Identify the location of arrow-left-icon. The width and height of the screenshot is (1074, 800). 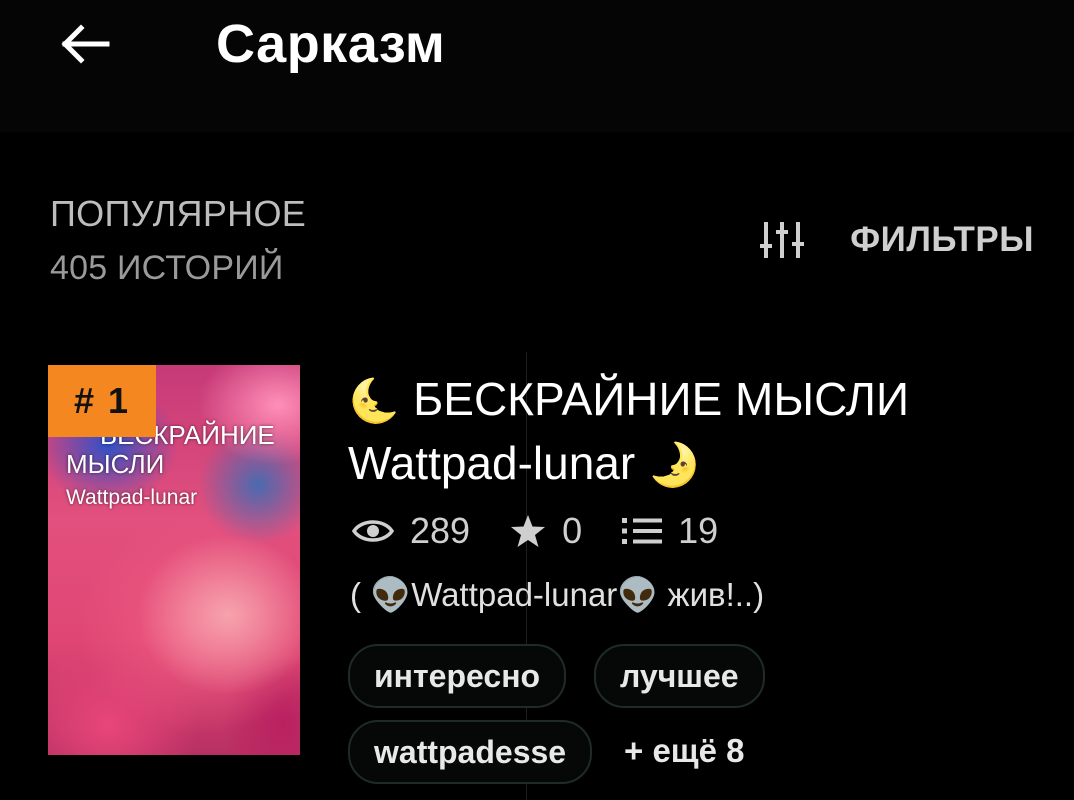
(85, 44).